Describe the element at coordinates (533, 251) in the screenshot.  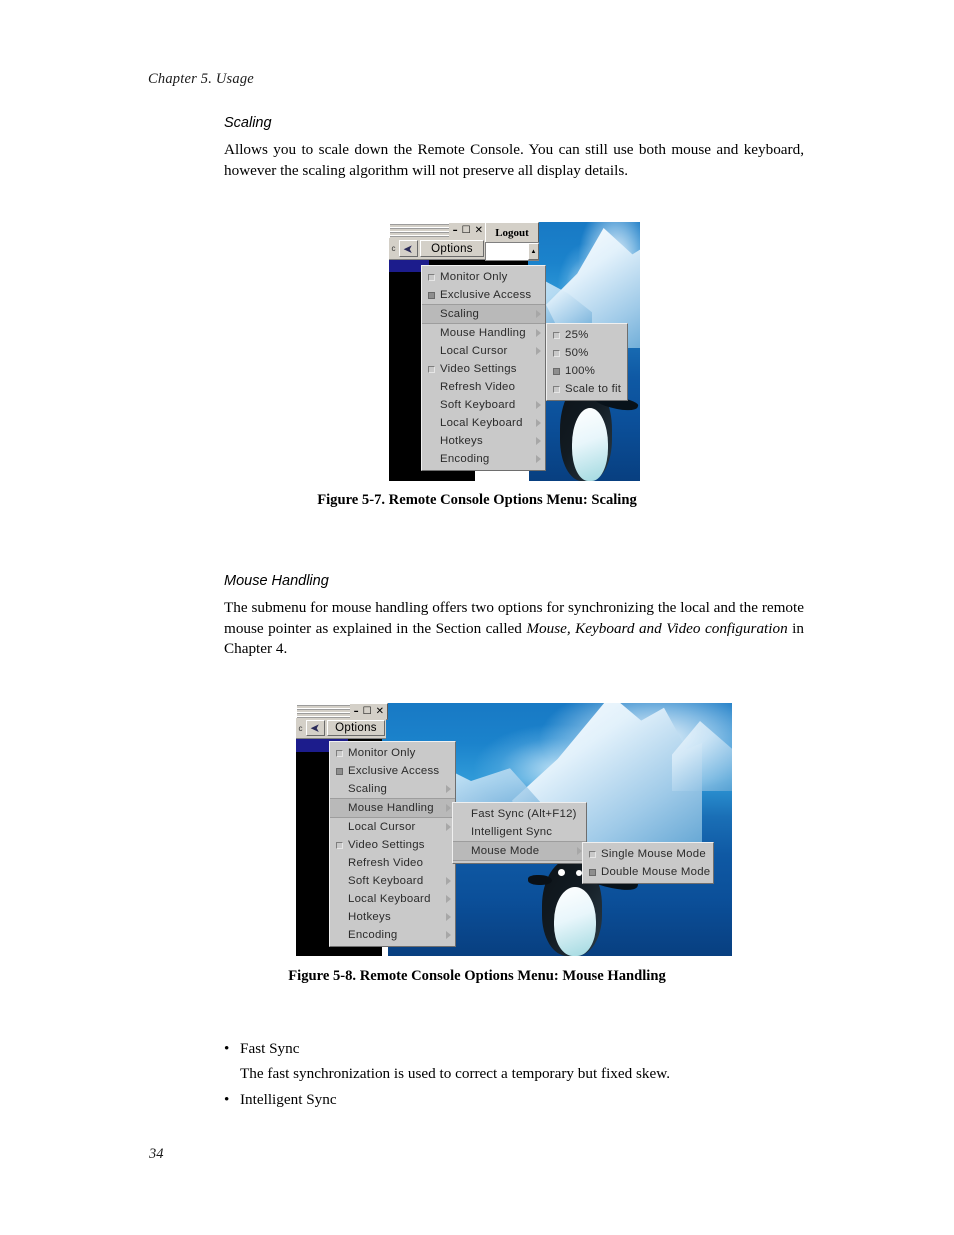
I see `scroll-up-button: ▲` at that location.